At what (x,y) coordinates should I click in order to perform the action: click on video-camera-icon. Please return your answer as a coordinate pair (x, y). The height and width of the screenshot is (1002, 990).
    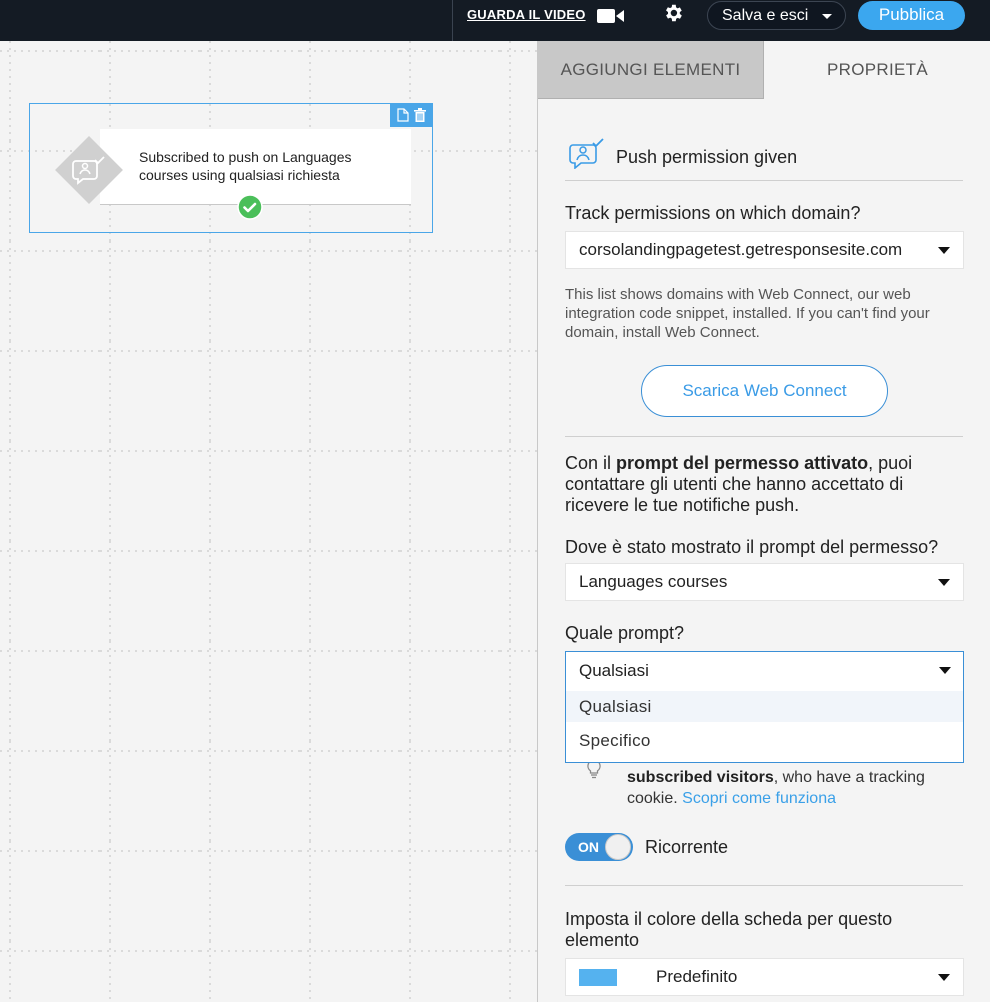
    Looking at the image, I should click on (611, 16).